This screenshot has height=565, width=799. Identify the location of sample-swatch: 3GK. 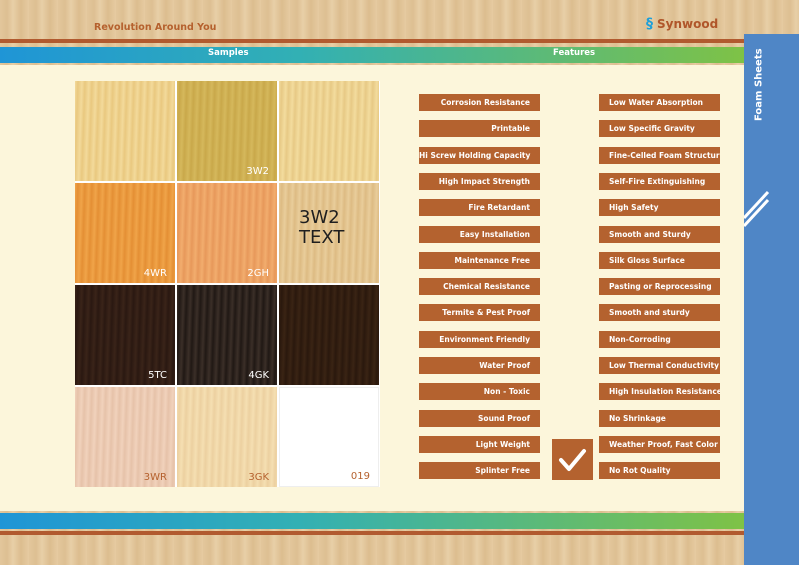
(227, 437).